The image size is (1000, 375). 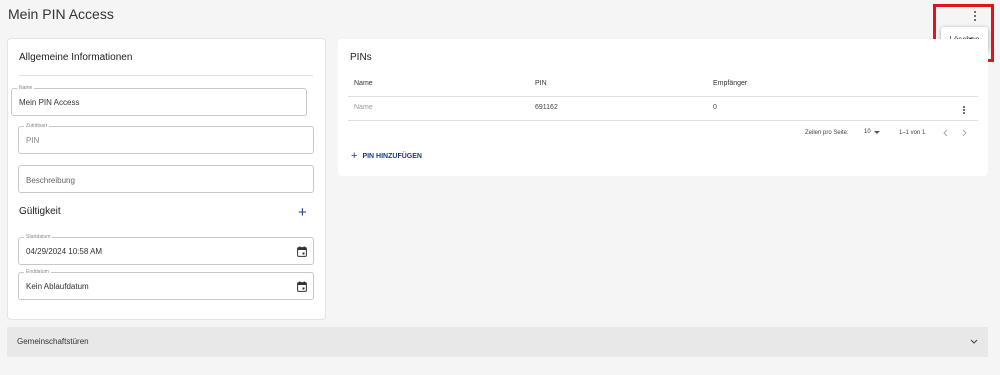 What do you see at coordinates (37, 272) in the screenshot?
I see `end-date-label: Enddatum` at bounding box center [37, 272].